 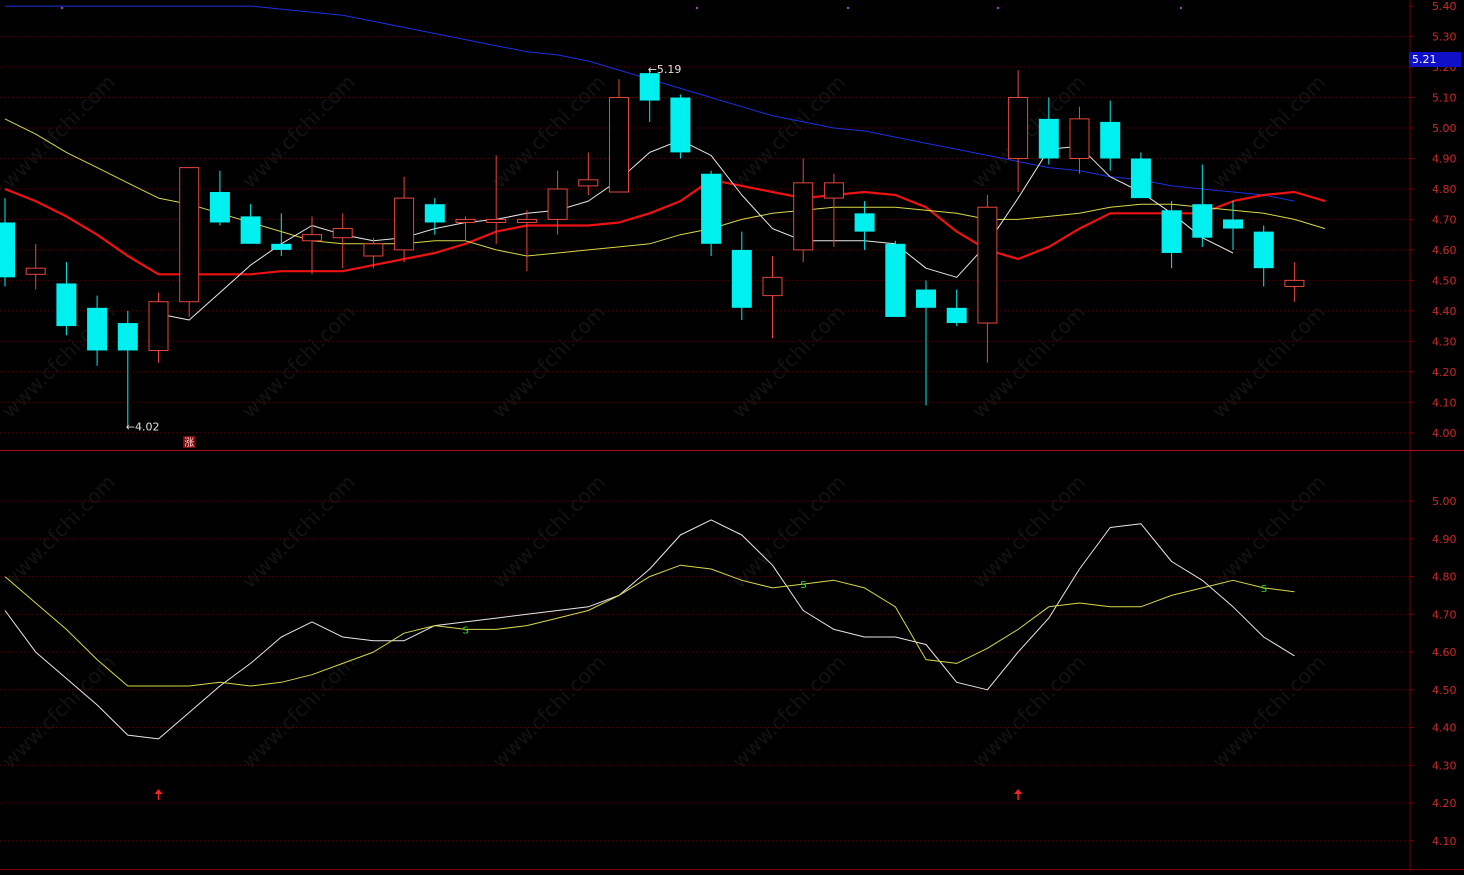 What do you see at coordinates (1444, 341) in the screenshot?
I see `main-axis-label: 4.30` at bounding box center [1444, 341].